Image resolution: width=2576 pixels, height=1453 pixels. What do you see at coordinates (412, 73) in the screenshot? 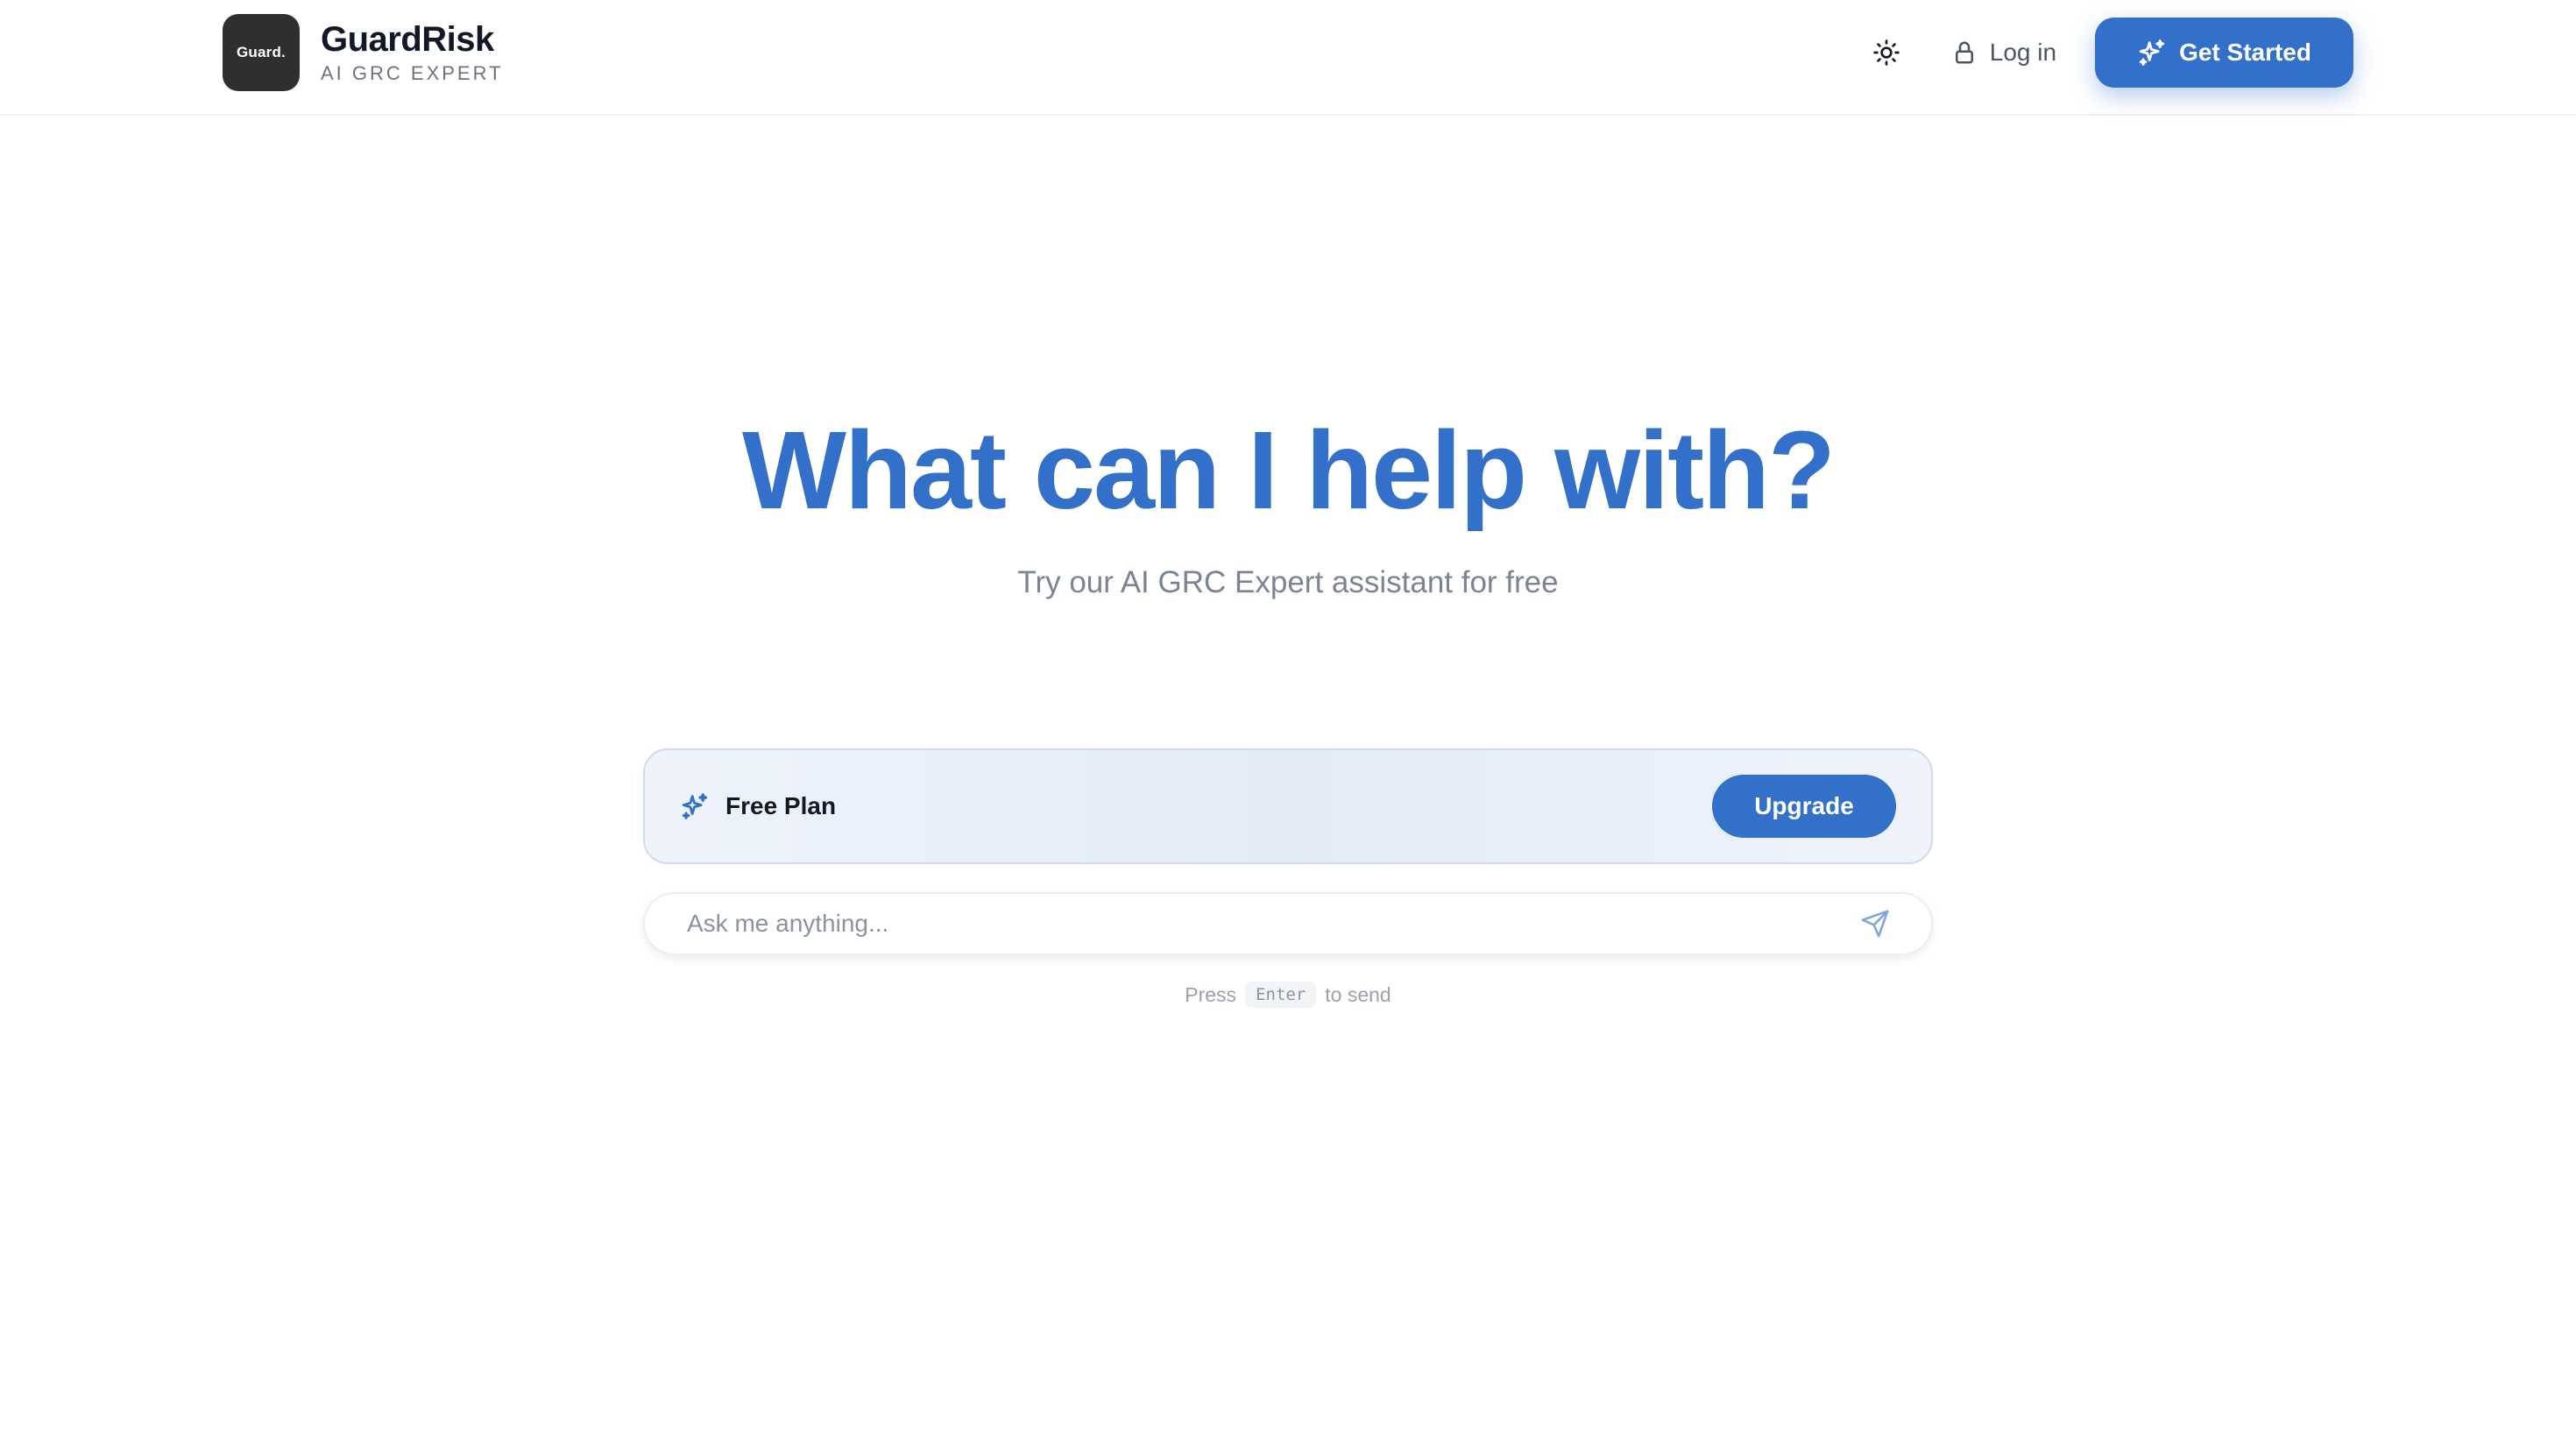
I see `brand-tagline: AI GRC EXPERT` at bounding box center [412, 73].